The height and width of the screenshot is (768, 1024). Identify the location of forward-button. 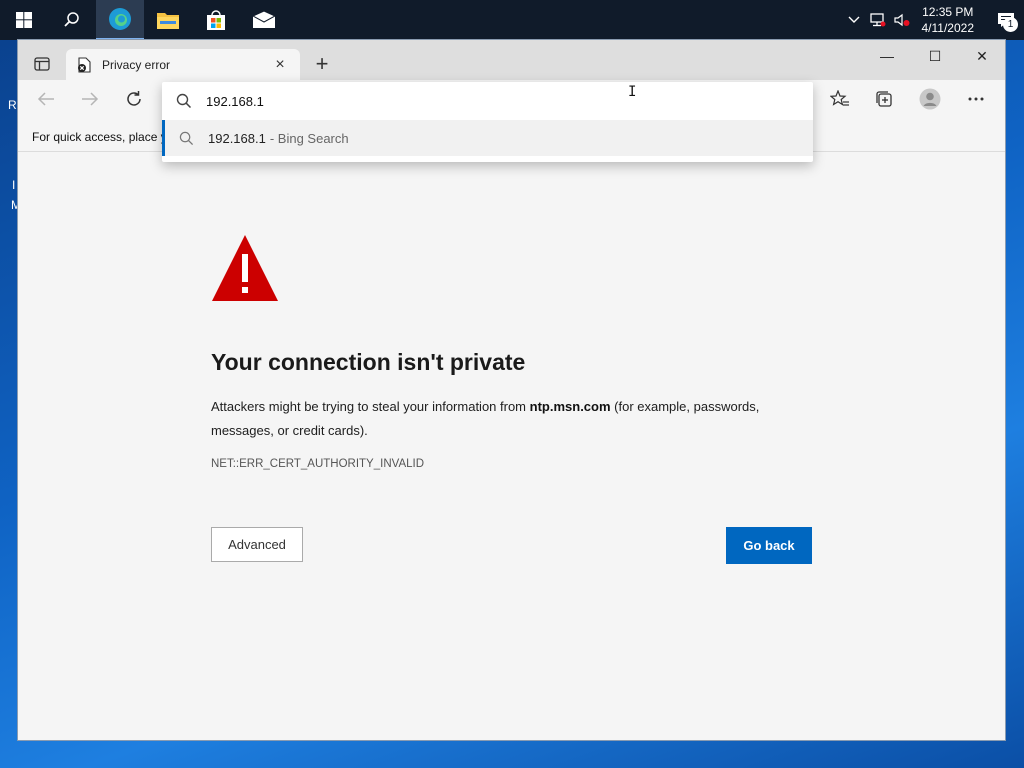
(90, 99).